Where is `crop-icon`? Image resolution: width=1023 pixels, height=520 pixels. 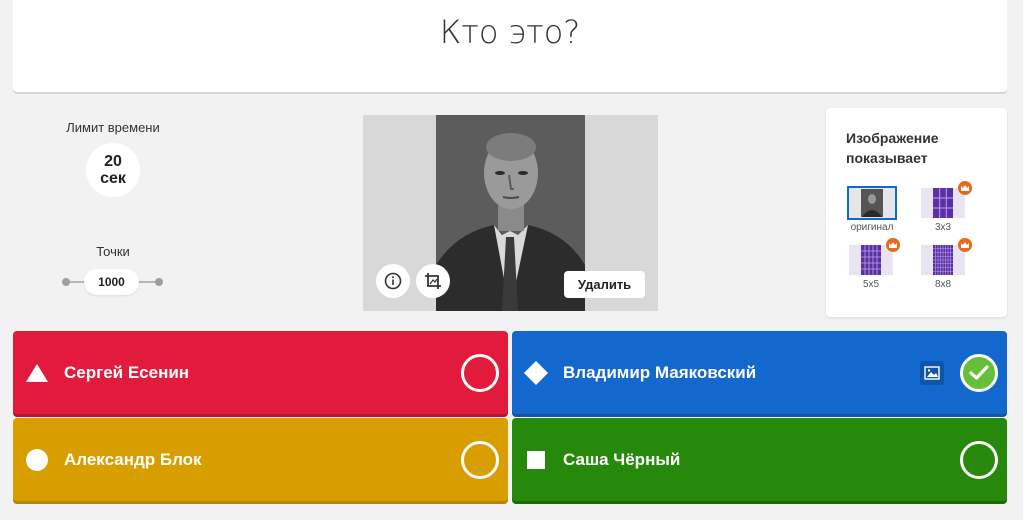 crop-icon is located at coordinates (433, 281).